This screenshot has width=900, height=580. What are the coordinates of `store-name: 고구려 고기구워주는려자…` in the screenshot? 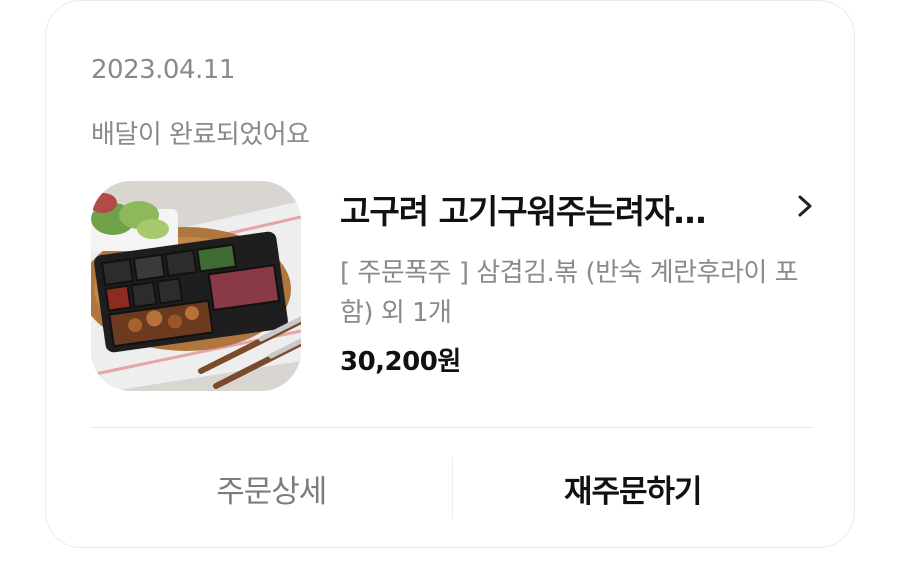 It's located at (523, 211).